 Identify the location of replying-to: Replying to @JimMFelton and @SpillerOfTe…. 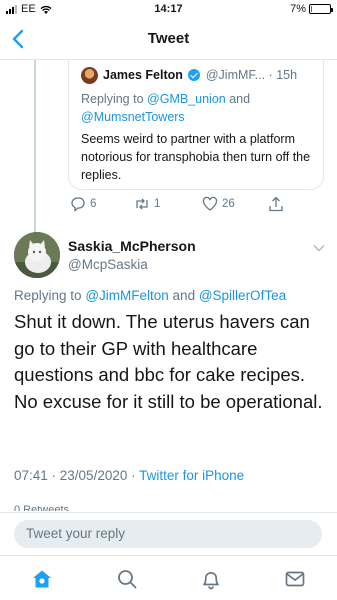
(150, 295).